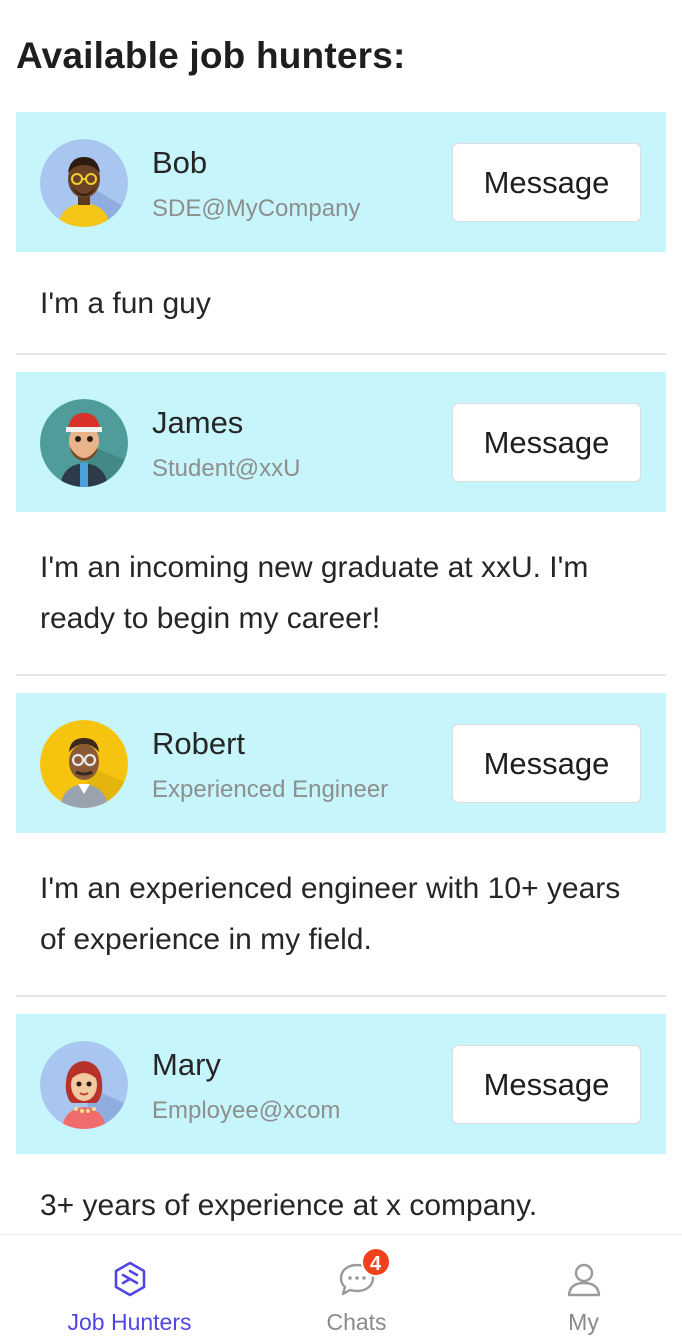 Image resolution: width=682 pixels, height=1342 pixels. Describe the element at coordinates (84, 183) in the screenshot. I see `avatar-bob` at that location.